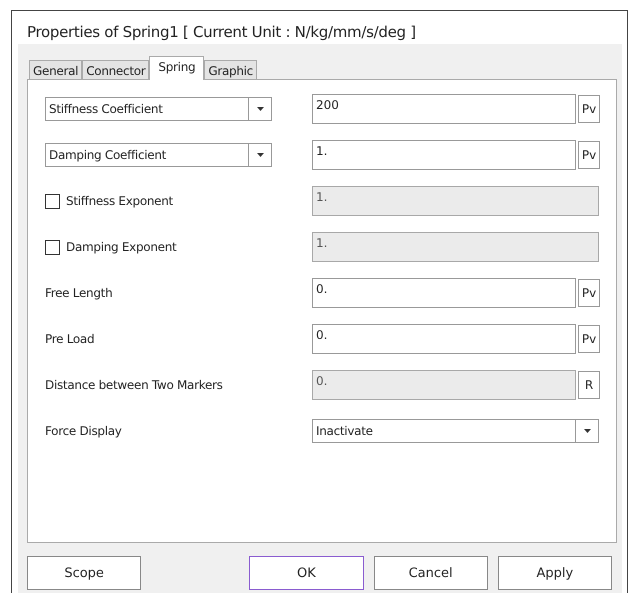 Image resolution: width=633 pixels, height=594 pixels. I want to click on tab: Spring, so click(176, 68).